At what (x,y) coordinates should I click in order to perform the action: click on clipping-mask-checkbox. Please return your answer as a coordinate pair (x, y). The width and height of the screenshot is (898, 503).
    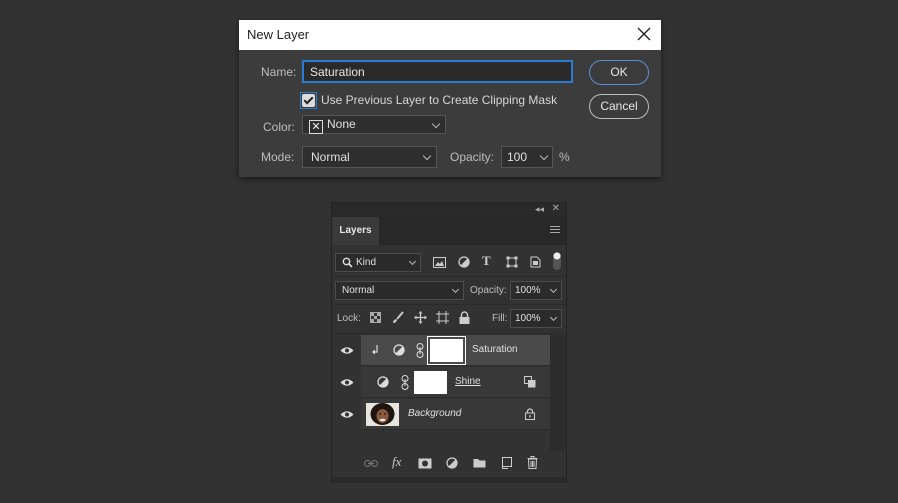
    Looking at the image, I should click on (308, 100).